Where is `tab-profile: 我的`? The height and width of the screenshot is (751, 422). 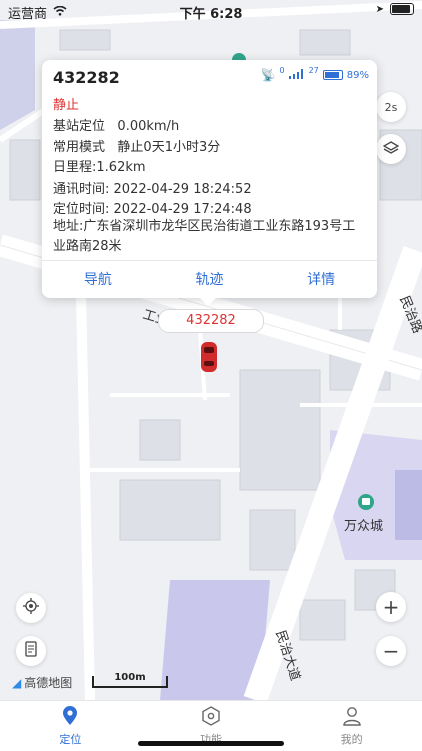
tab-profile: 我的 is located at coordinates (351, 726).